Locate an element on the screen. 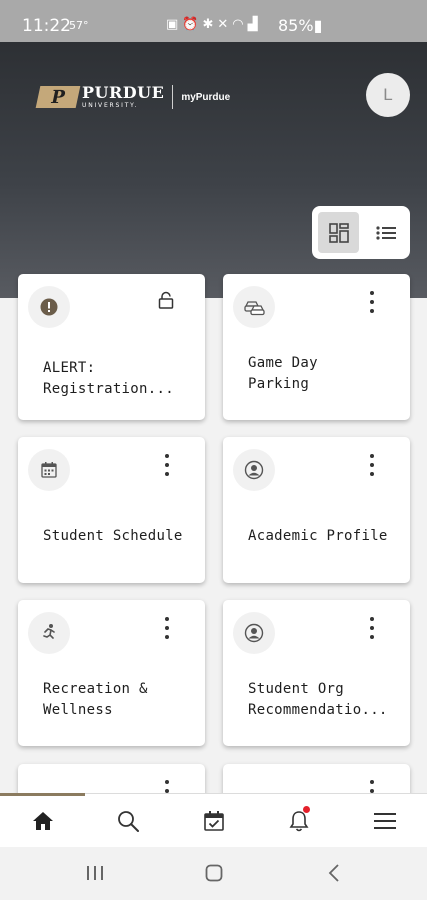  nav-home is located at coordinates (42, 821).